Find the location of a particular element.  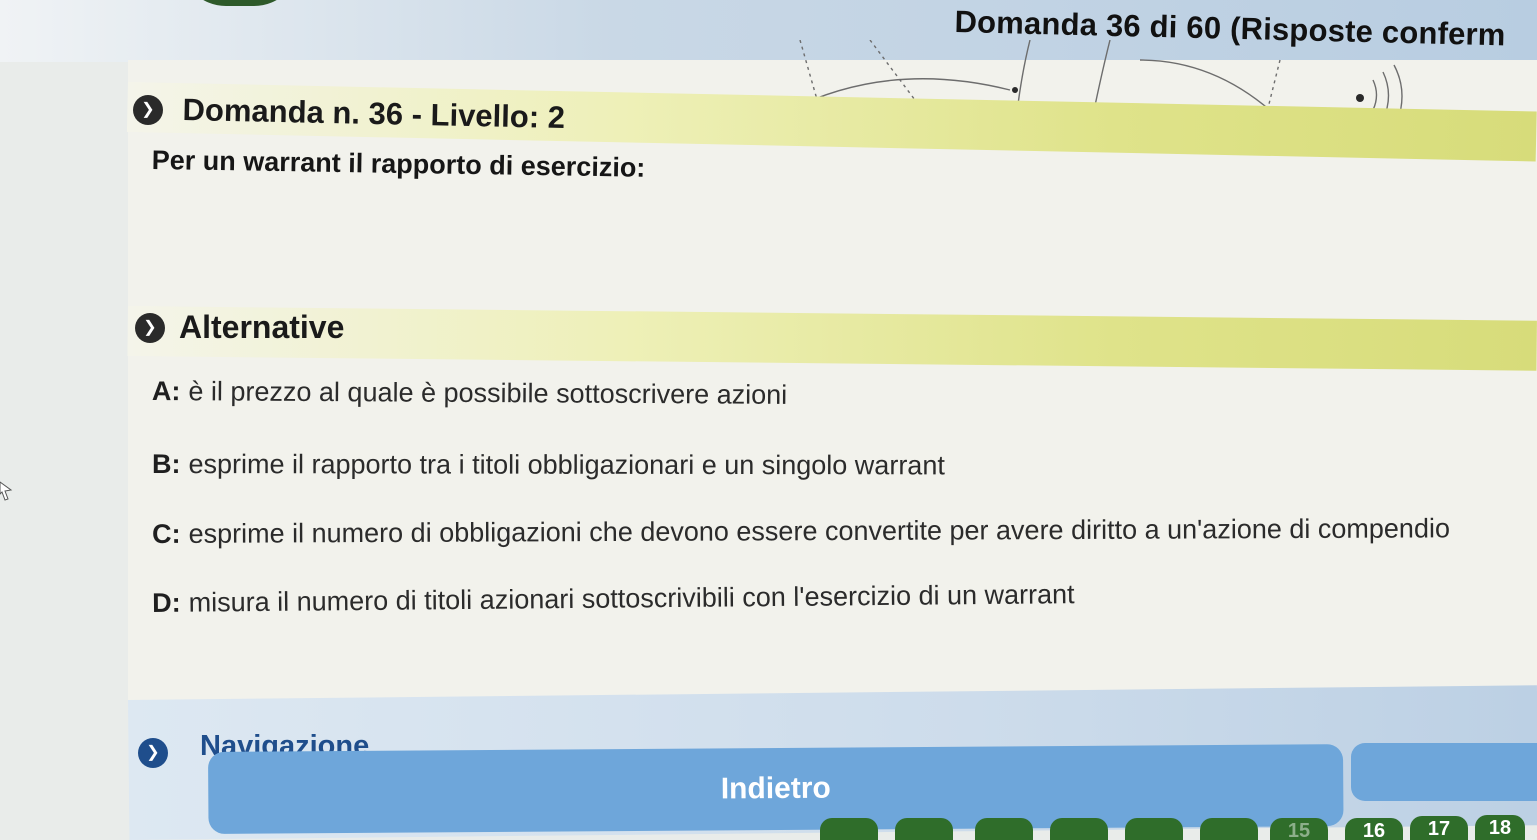

alternatives-section-icon: ❯ is located at coordinates (150, 328).